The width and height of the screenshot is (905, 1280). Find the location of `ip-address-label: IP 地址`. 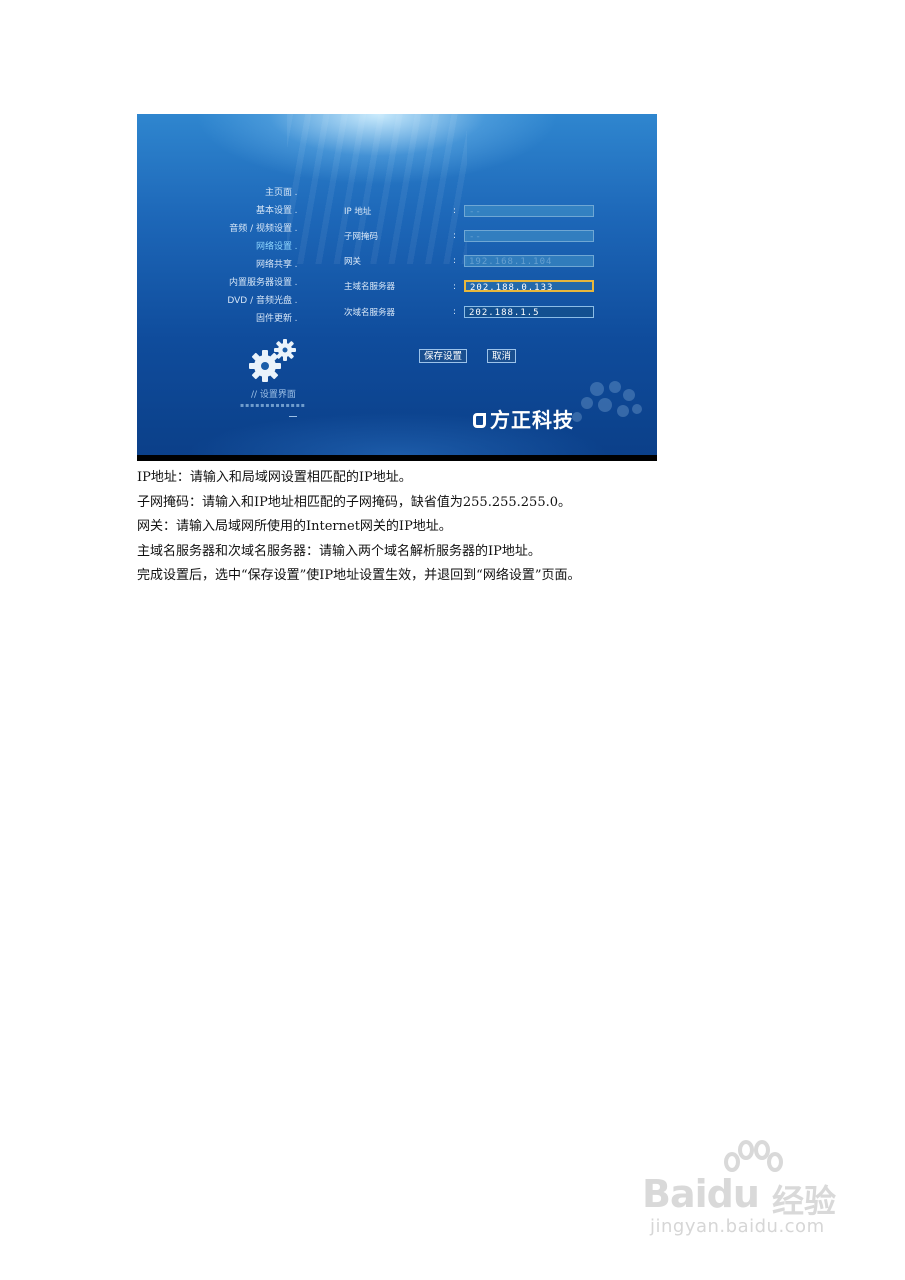

ip-address-label: IP 地址 is located at coordinates (358, 212).